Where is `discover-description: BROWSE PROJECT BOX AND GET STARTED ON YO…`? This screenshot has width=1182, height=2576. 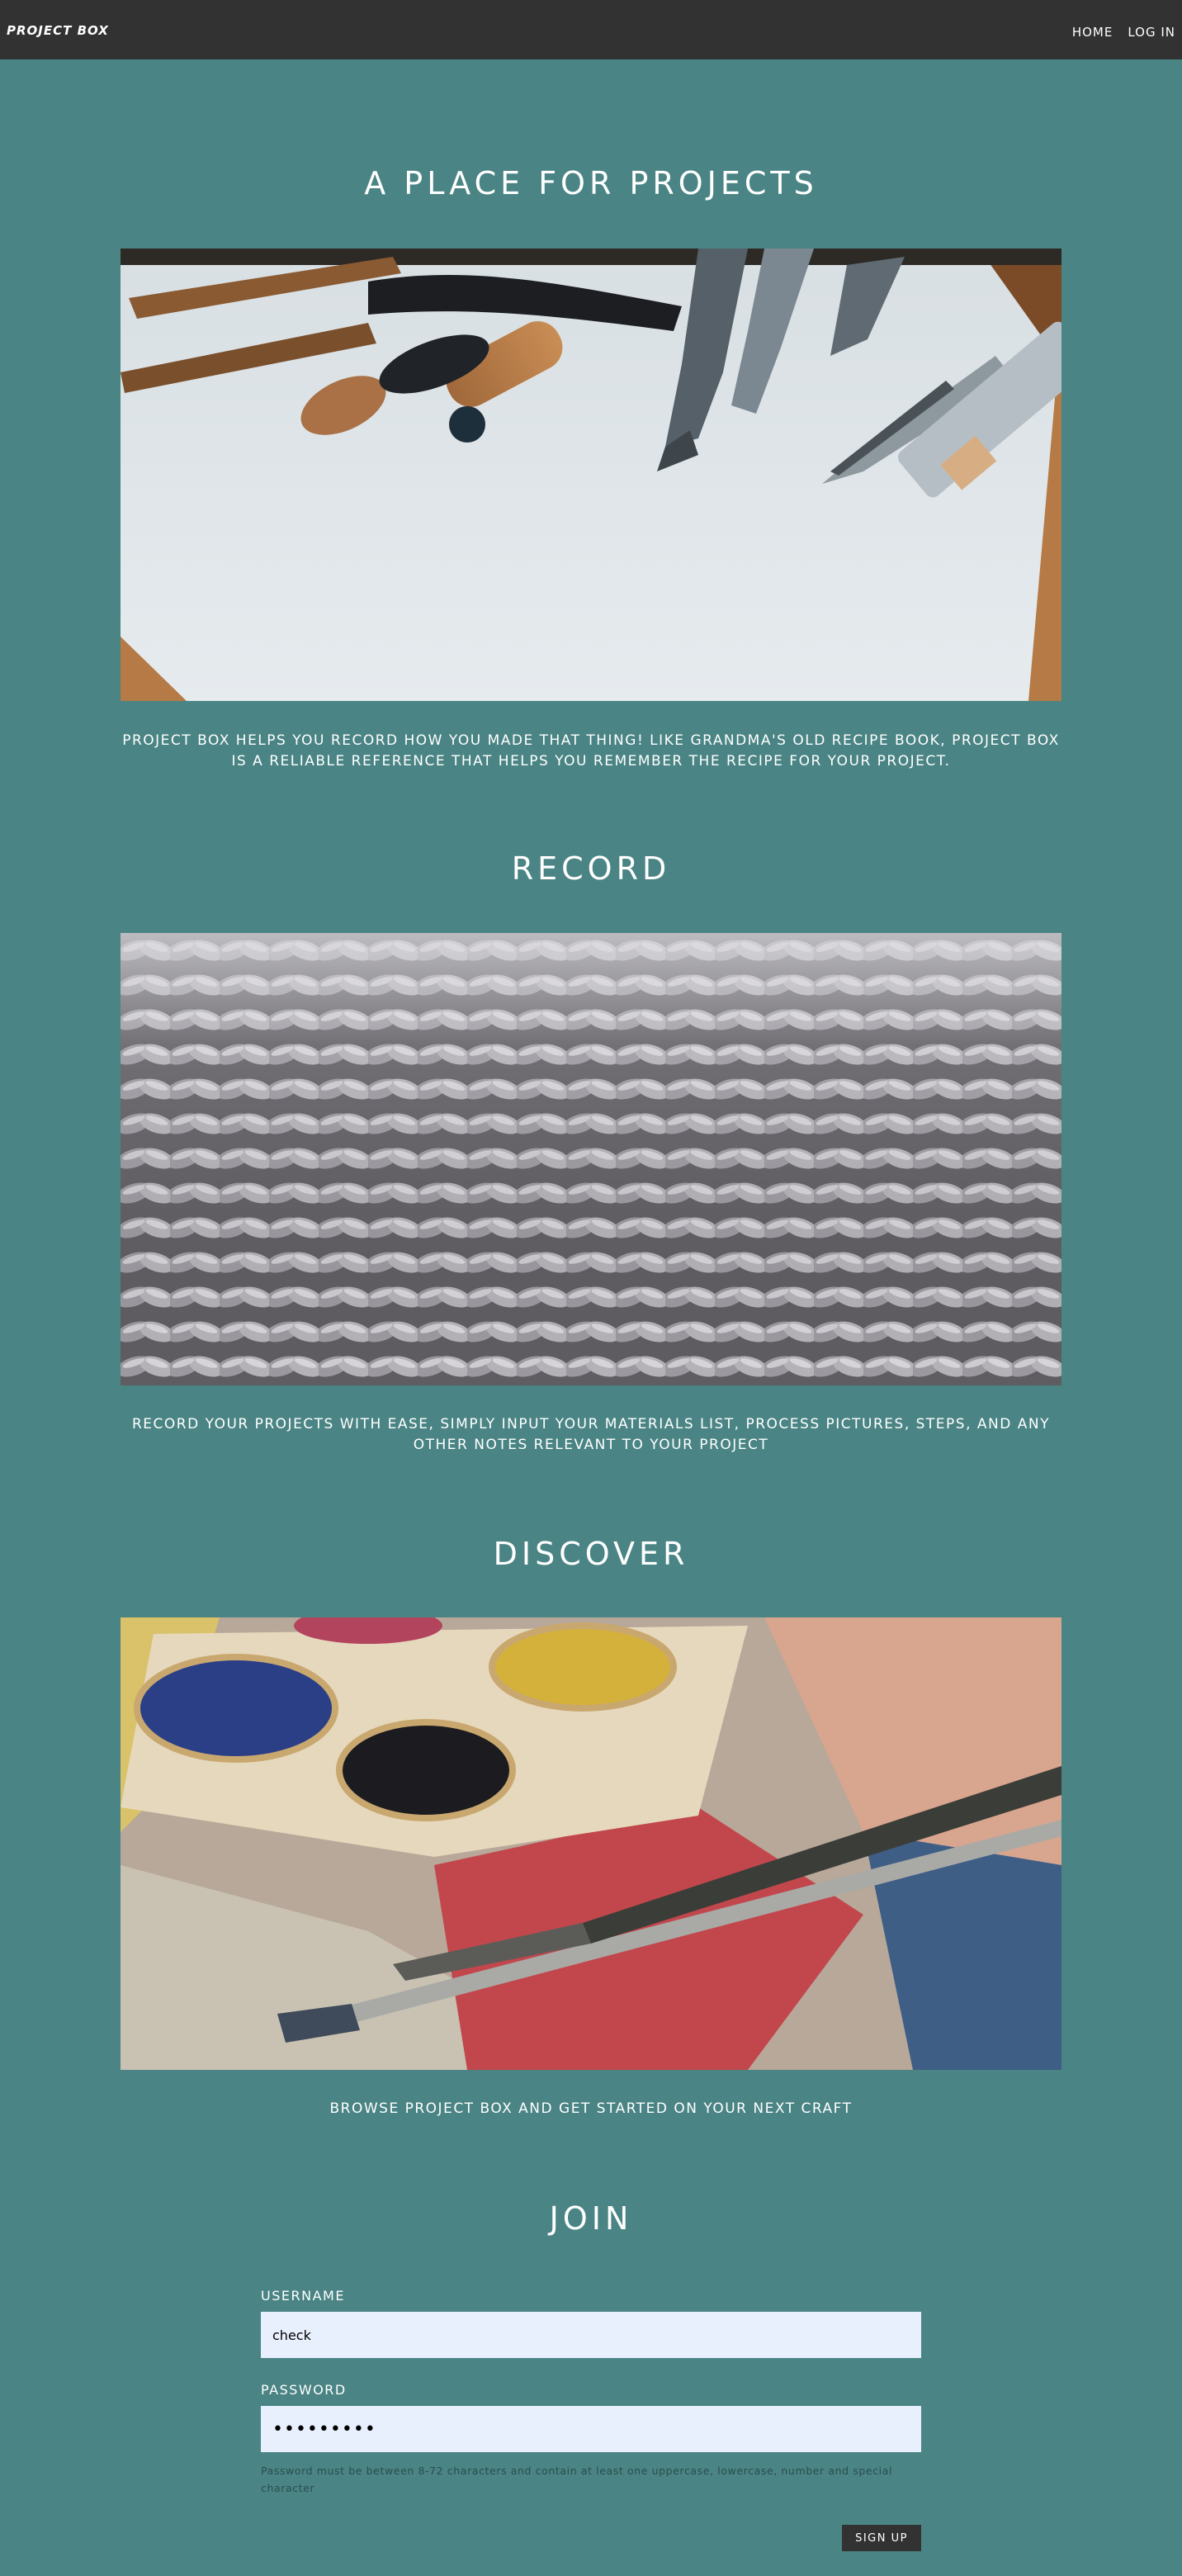
discover-description: BROWSE PROJECT BOX AND GET STARTED ON YO… is located at coordinates (591, 2108).